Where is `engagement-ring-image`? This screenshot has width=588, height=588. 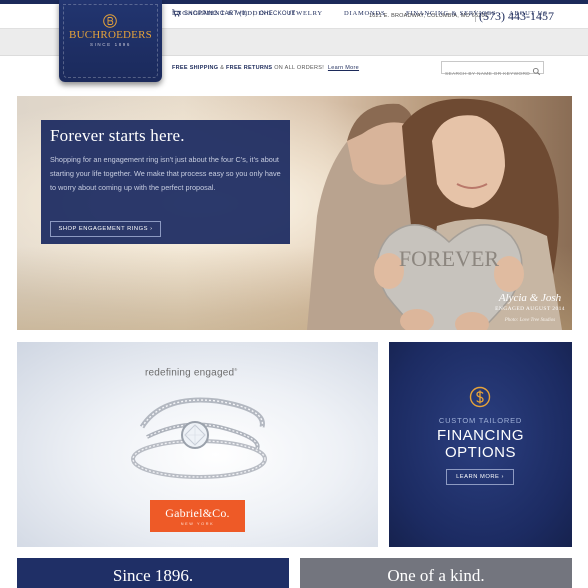
engagement-ring-image is located at coordinates (199, 438).